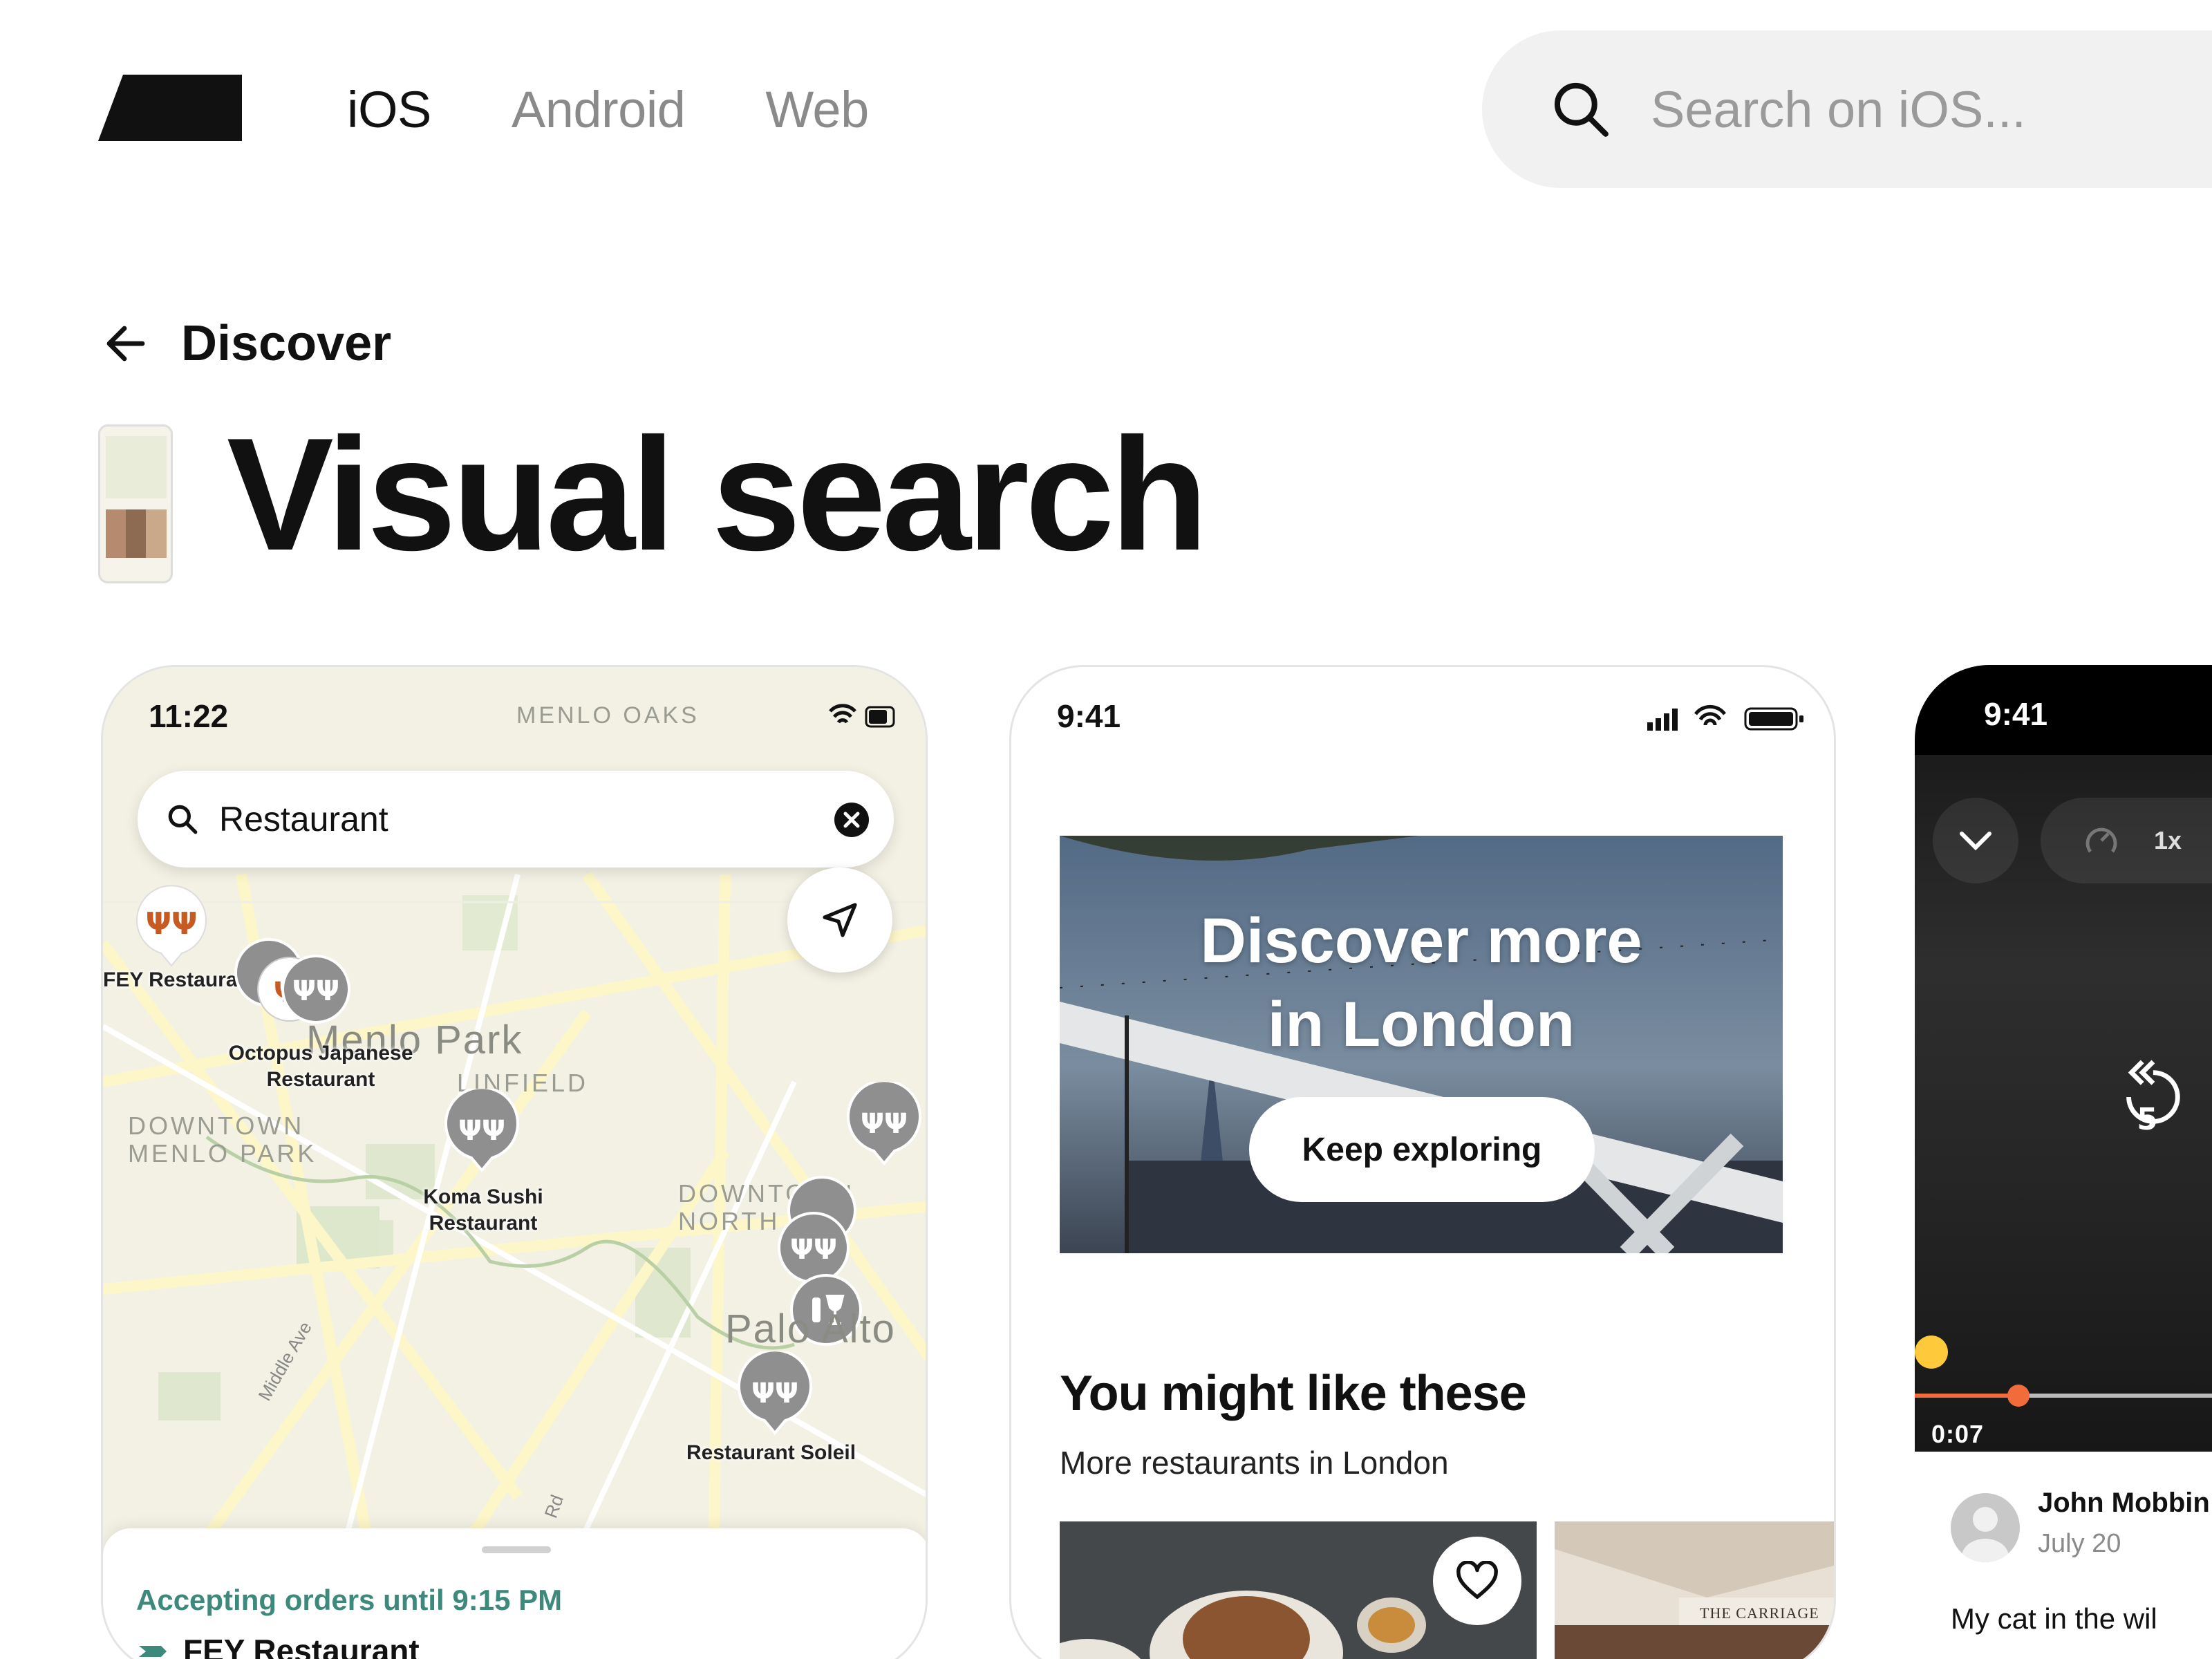 The width and height of the screenshot is (2212, 1659). I want to click on map-area-label: MENLO OAKS, so click(608, 716).